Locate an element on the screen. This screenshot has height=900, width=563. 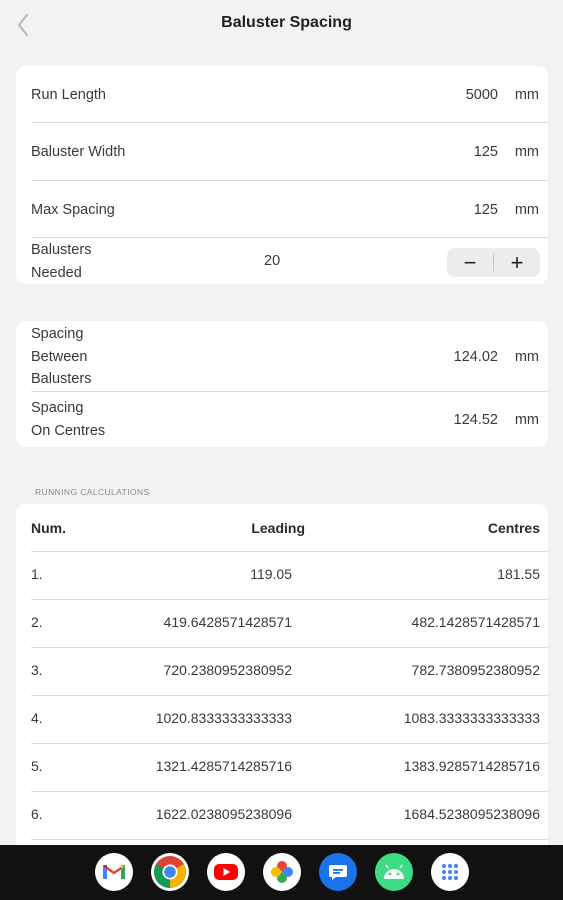
row-centres: 1383.9285714285716 is located at coordinates (471, 766).